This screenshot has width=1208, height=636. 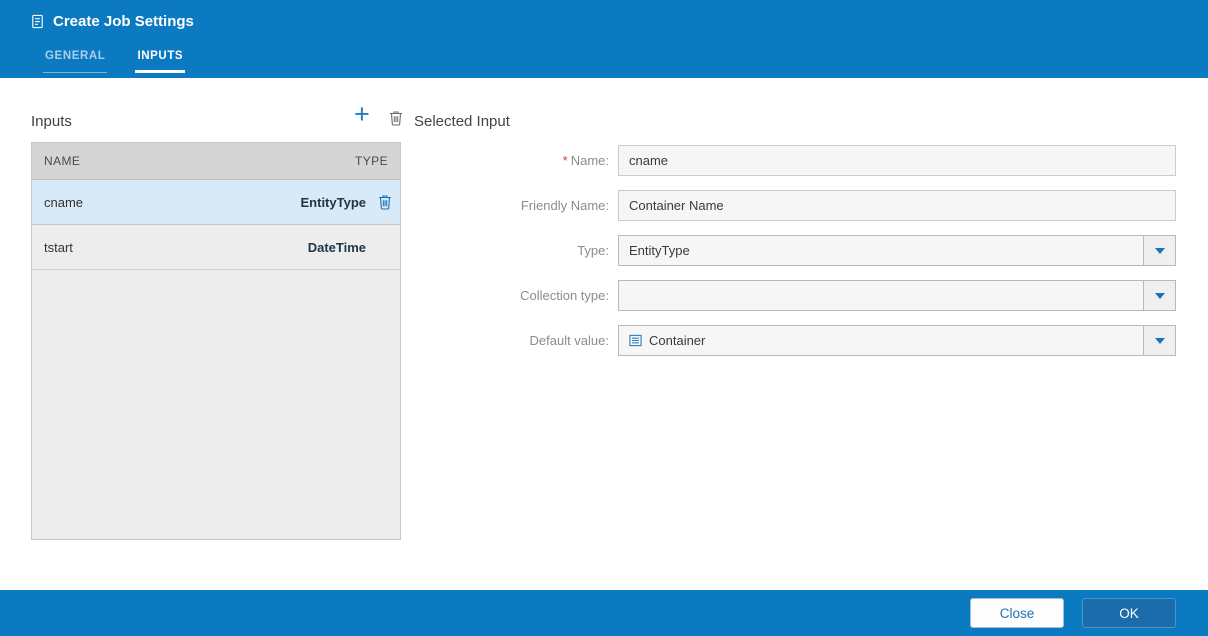 I want to click on collection-type-dropdown-value, so click(x=881, y=295).